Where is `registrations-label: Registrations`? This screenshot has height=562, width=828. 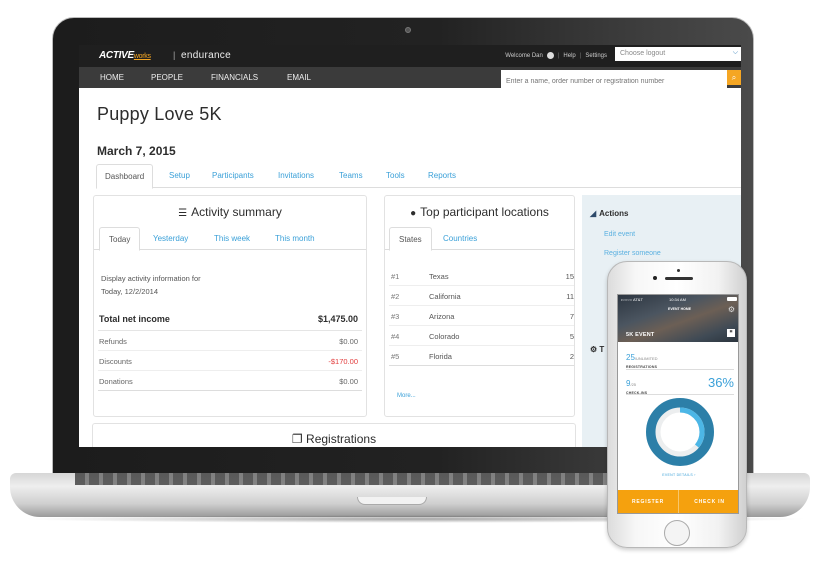 registrations-label: Registrations is located at coordinates (341, 439).